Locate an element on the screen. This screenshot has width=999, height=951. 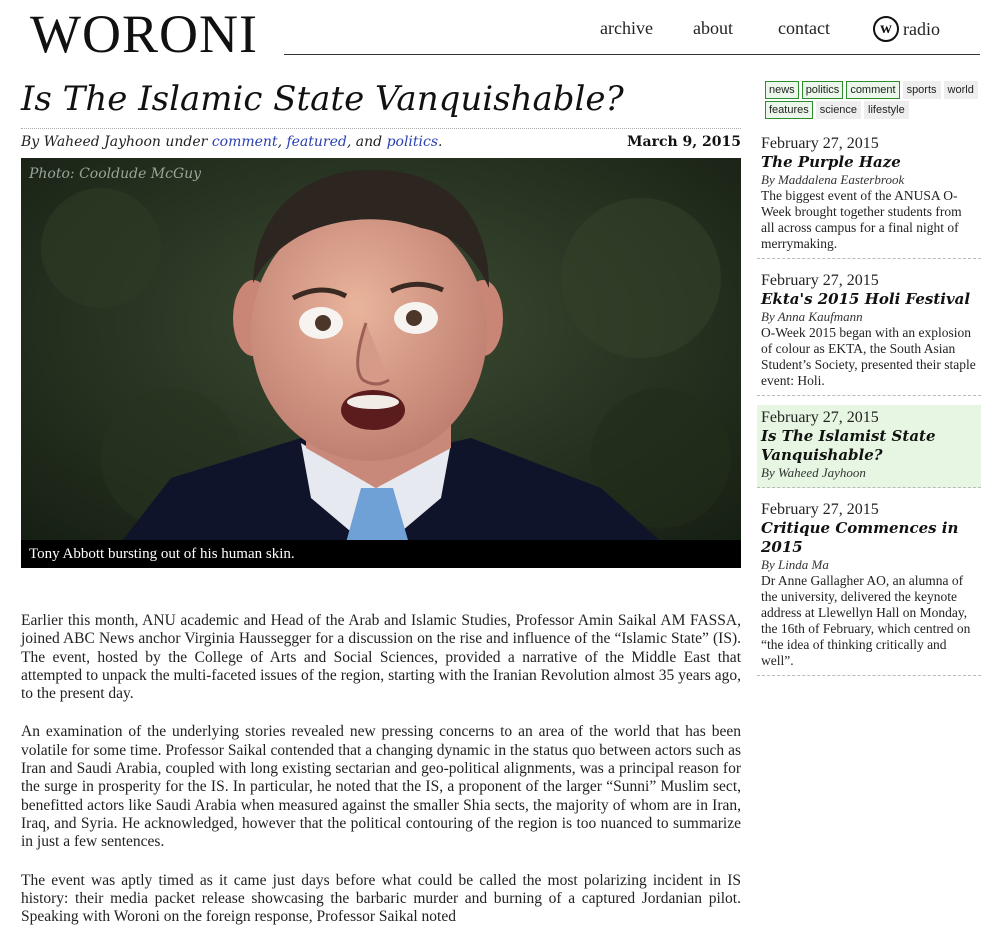
tag-world: world is located at coordinates (960, 90).